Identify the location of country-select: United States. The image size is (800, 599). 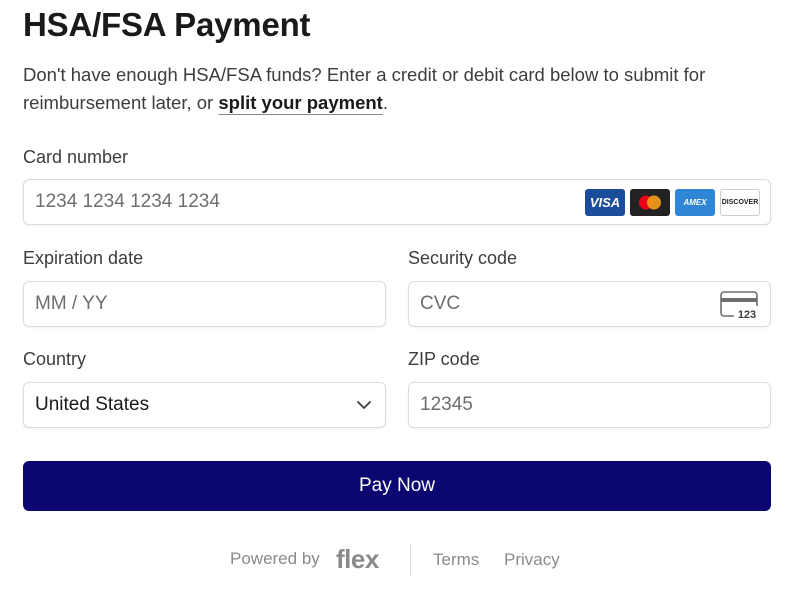
(204, 405).